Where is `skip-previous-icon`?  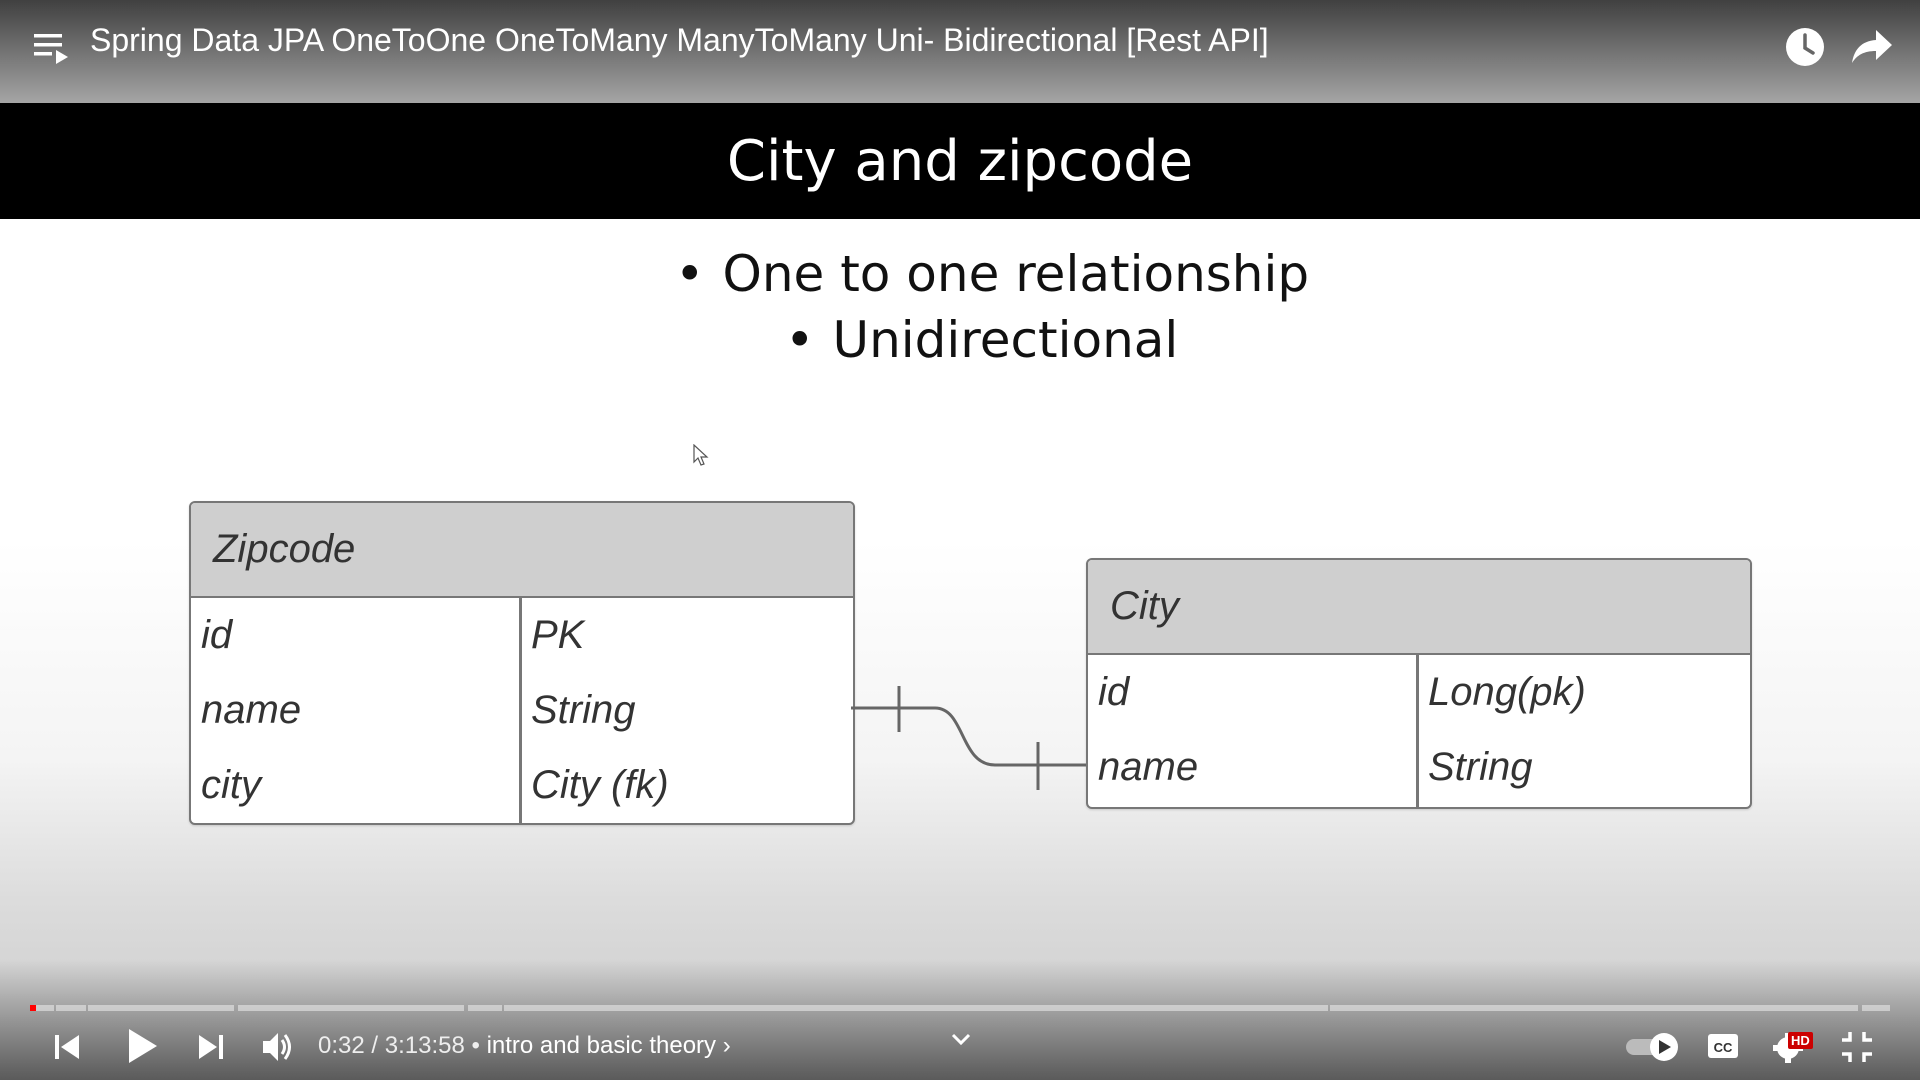
skip-previous-icon is located at coordinates (67, 1047).